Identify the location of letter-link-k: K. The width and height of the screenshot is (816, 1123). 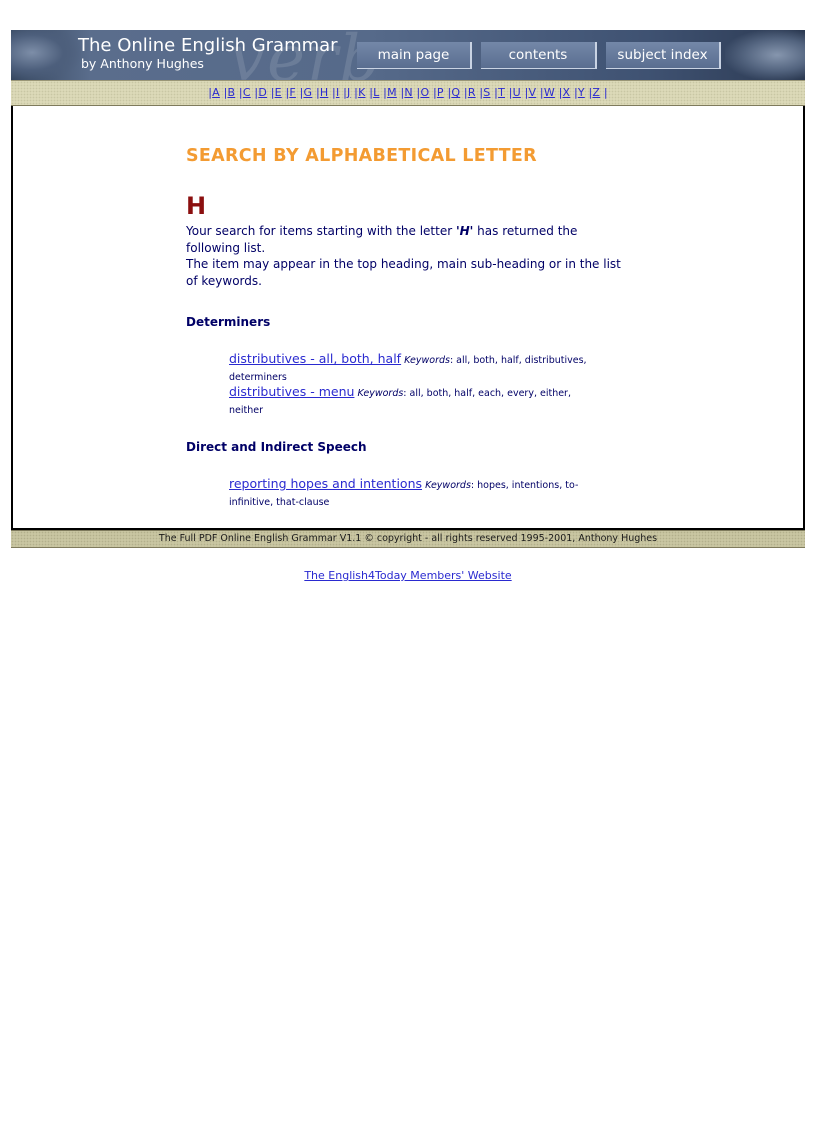
(361, 92).